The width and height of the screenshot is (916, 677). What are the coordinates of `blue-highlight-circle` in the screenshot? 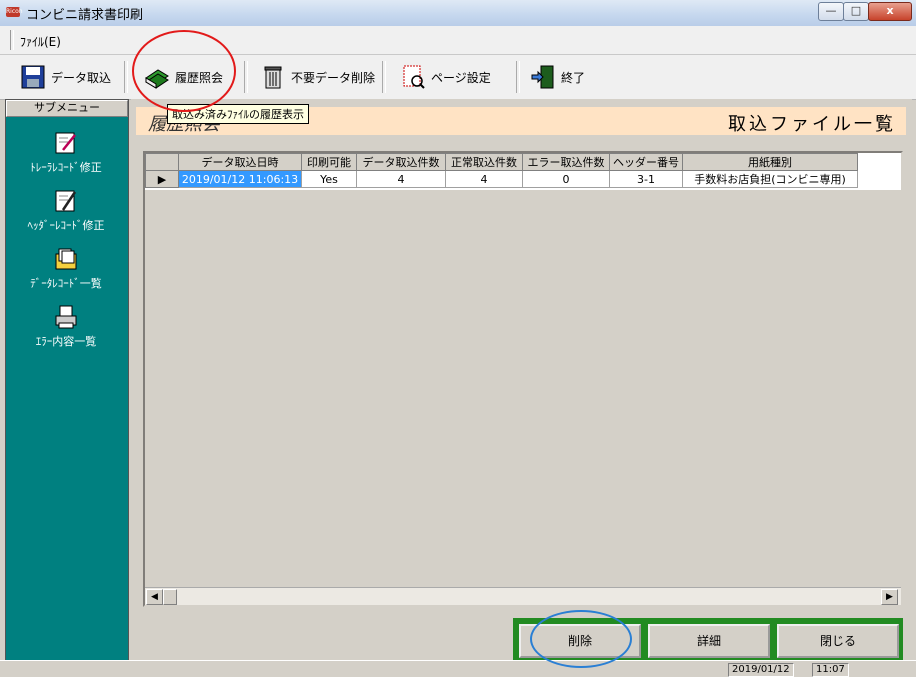 It's located at (581, 639).